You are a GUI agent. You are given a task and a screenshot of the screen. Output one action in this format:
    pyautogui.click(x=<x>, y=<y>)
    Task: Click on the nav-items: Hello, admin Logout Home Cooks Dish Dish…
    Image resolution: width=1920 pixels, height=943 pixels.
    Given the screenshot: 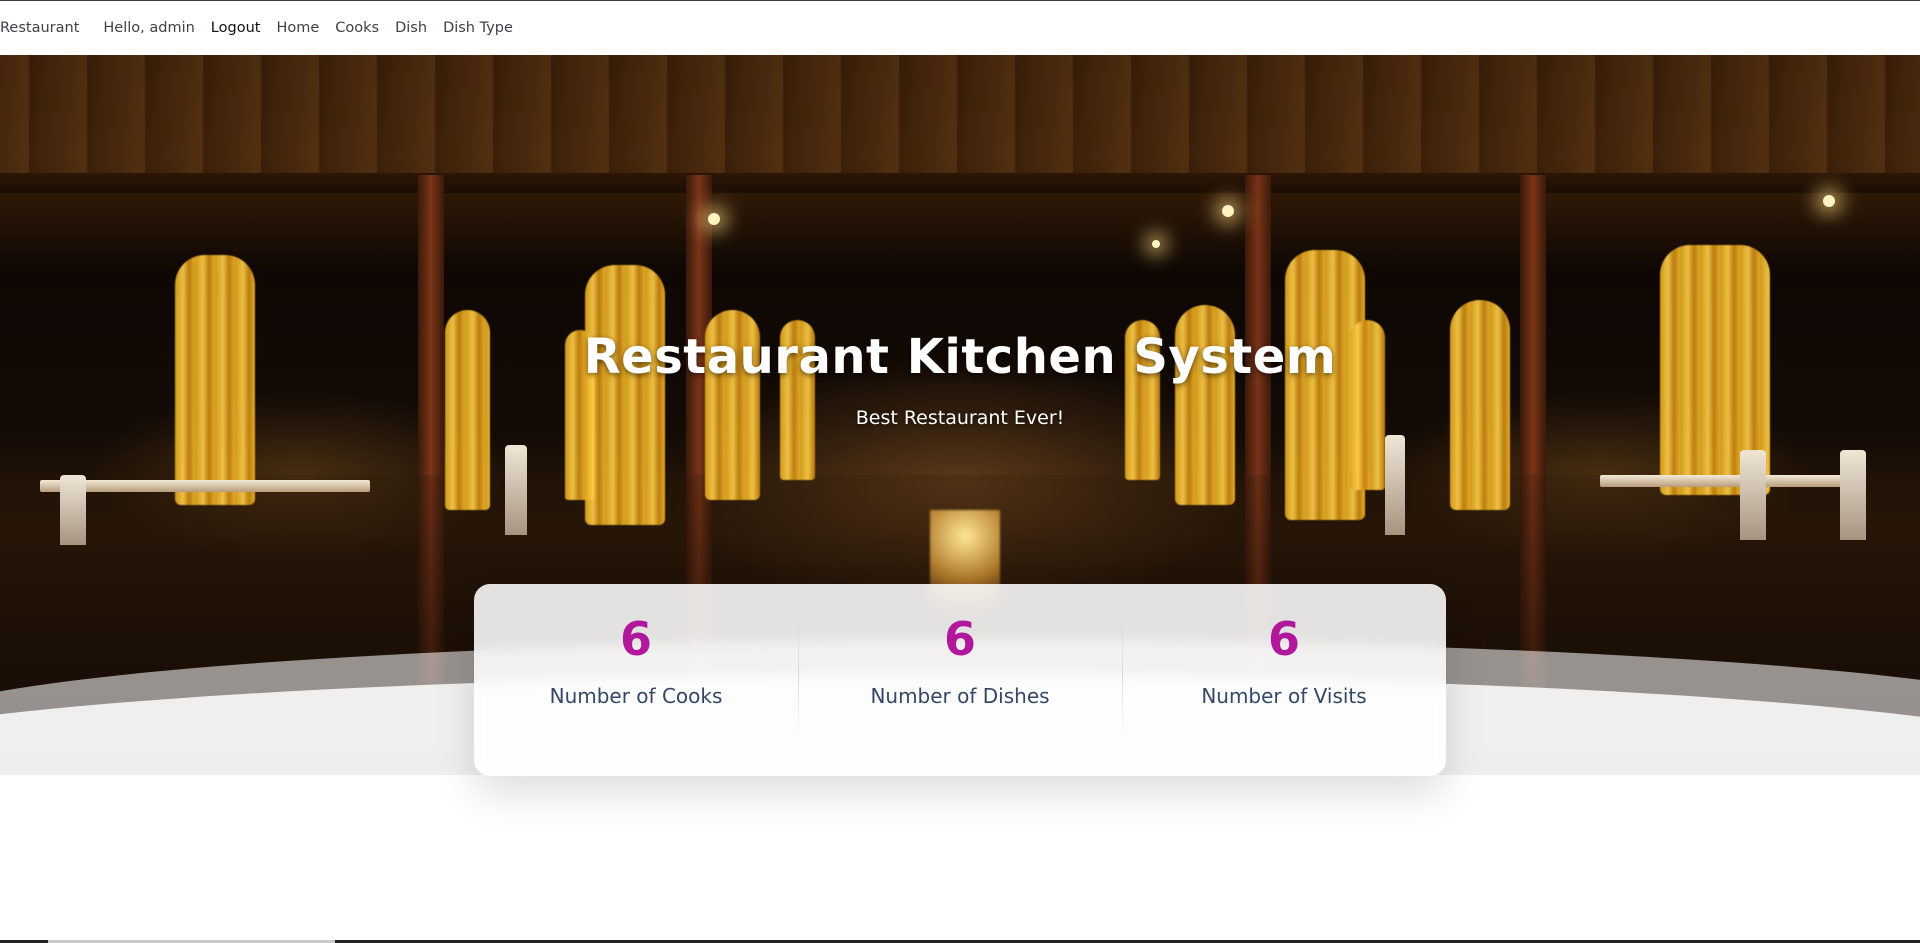 What is the action you would take?
    pyautogui.click(x=316, y=28)
    